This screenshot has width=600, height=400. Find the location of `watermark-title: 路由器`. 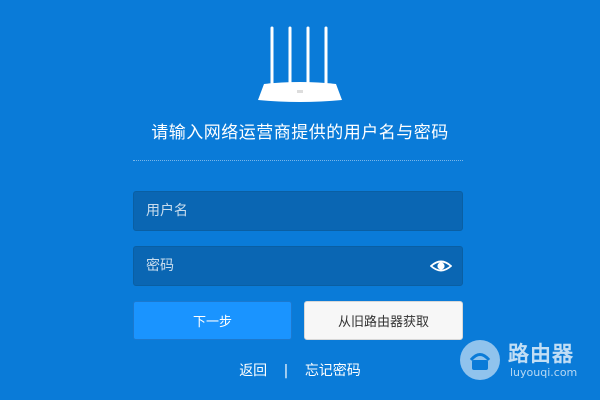

watermark-title: 路由器 is located at coordinates (541, 354).